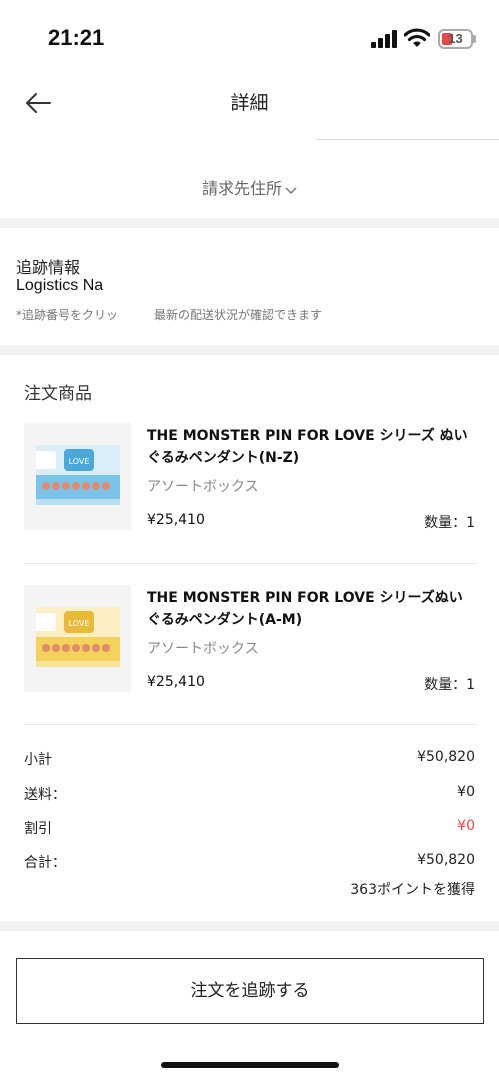 The height and width of the screenshot is (1080, 499). What do you see at coordinates (446, 860) in the screenshot?
I see `total-value: ¥50,820` at bounding box center [446, 860].